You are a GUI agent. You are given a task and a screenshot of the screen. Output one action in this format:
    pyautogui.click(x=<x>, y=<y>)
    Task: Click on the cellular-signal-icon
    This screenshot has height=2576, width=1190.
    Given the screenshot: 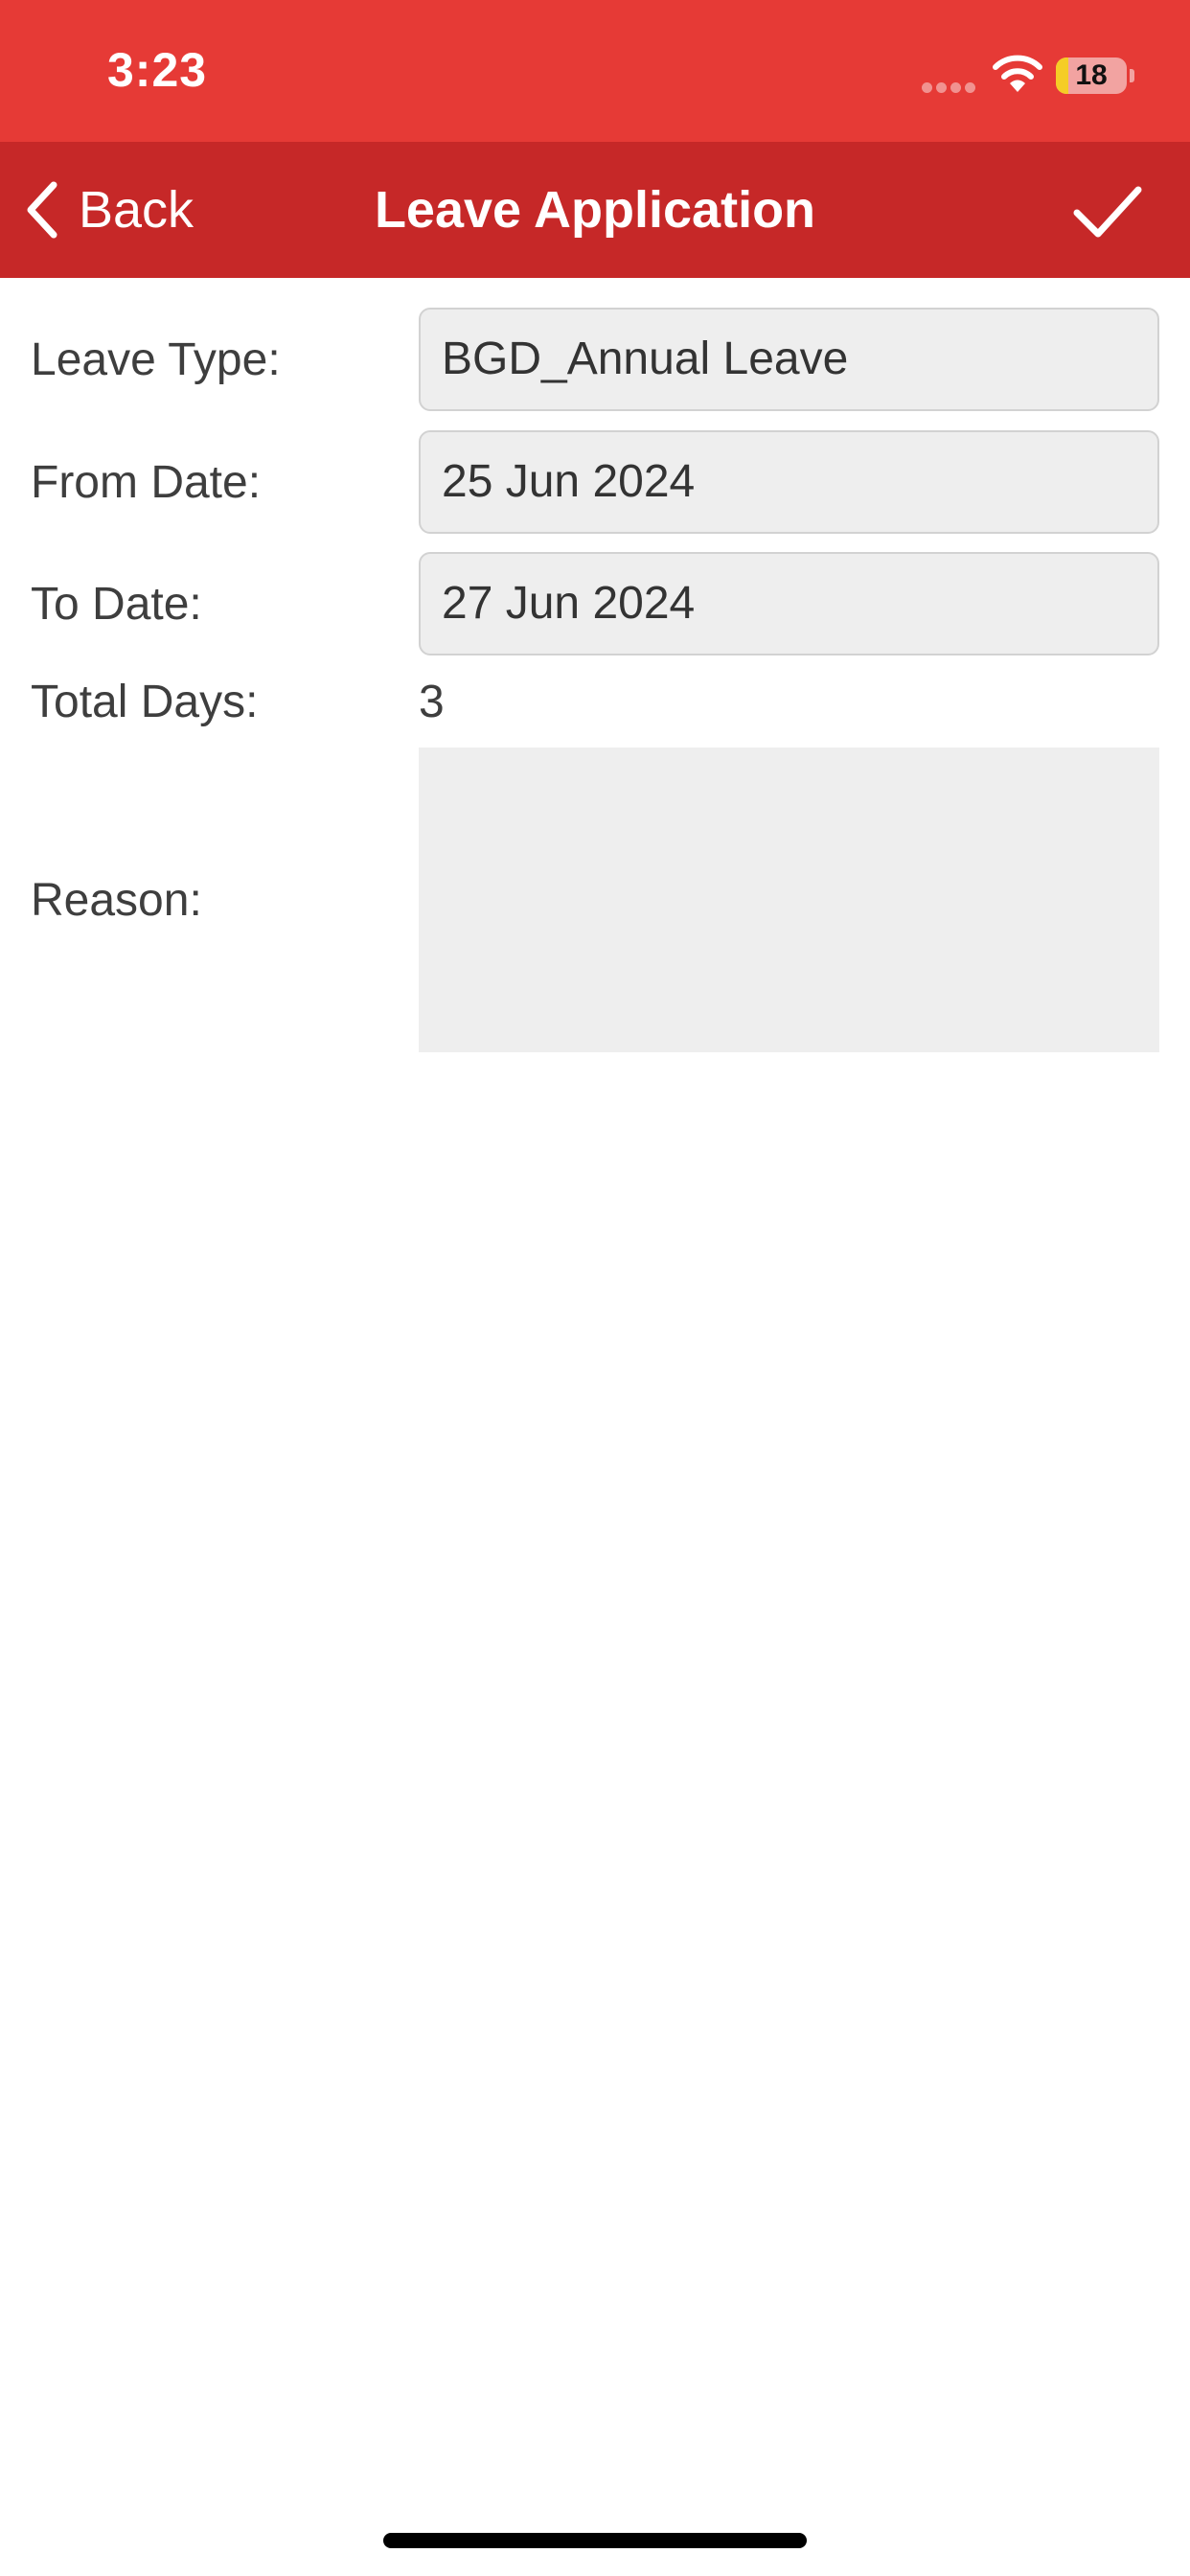 What is the action you would take?
    pyautogui.click(x=949, y=88)
    